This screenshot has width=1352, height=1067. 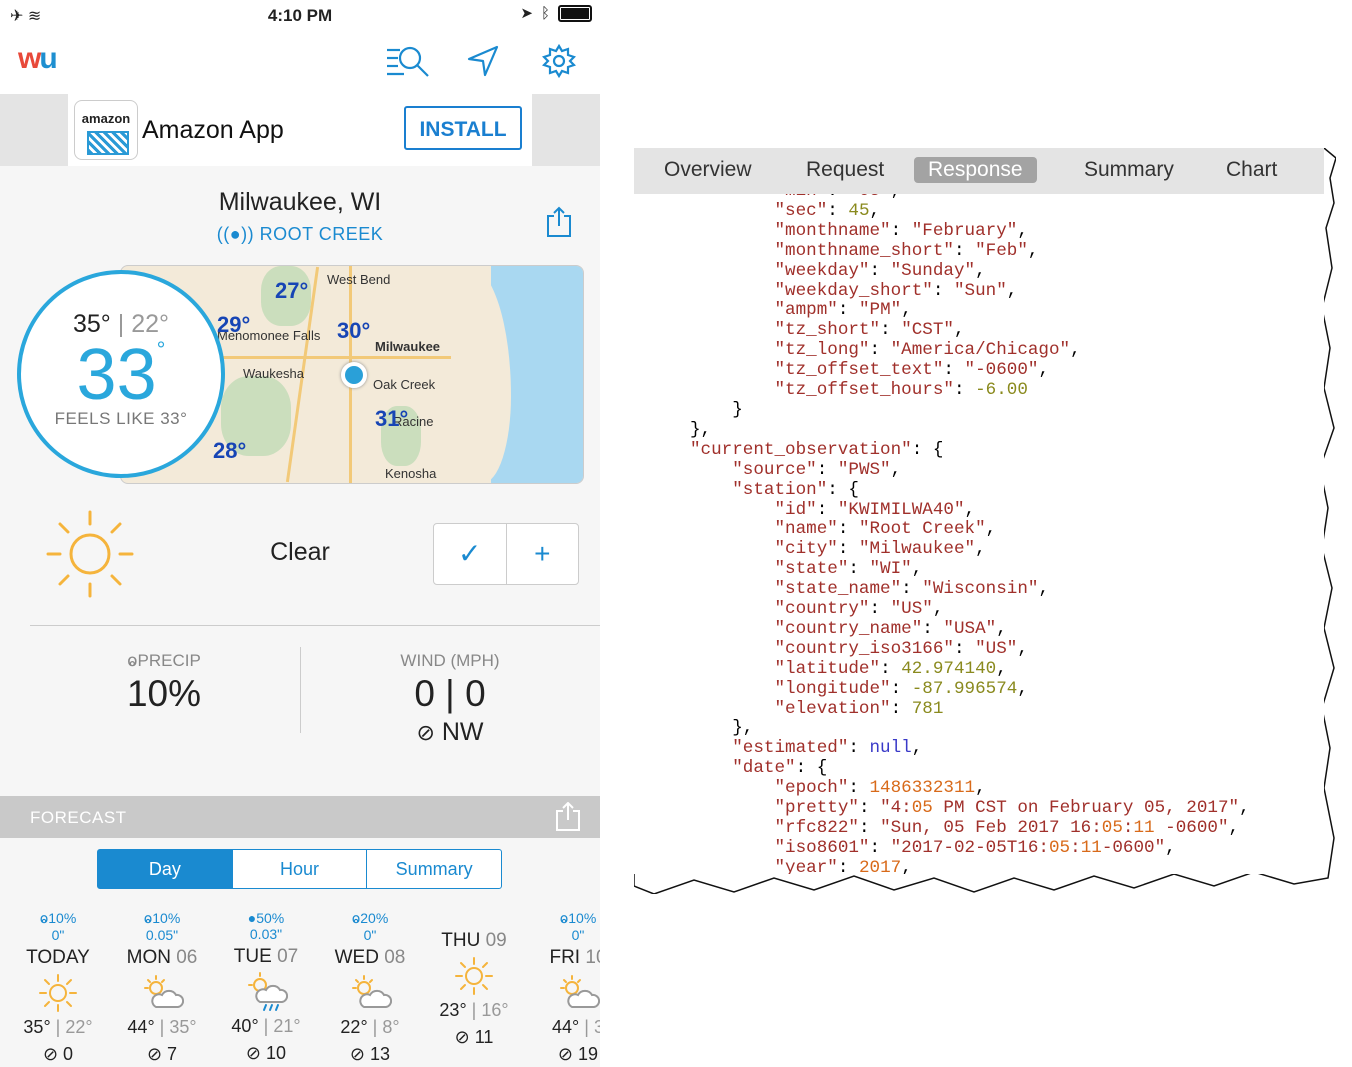 What do you see at coordinates (880, 549) in the screenshot?
I see `json-line: "city": "Milwaukee",` at bounding box center [880, 549].